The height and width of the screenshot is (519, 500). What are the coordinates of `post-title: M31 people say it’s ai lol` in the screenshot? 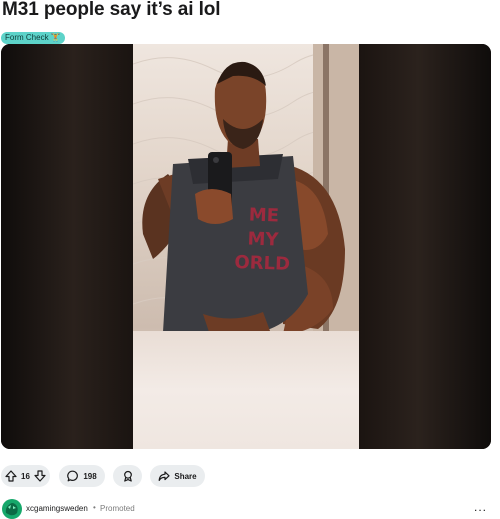 It's located at (111, 10).